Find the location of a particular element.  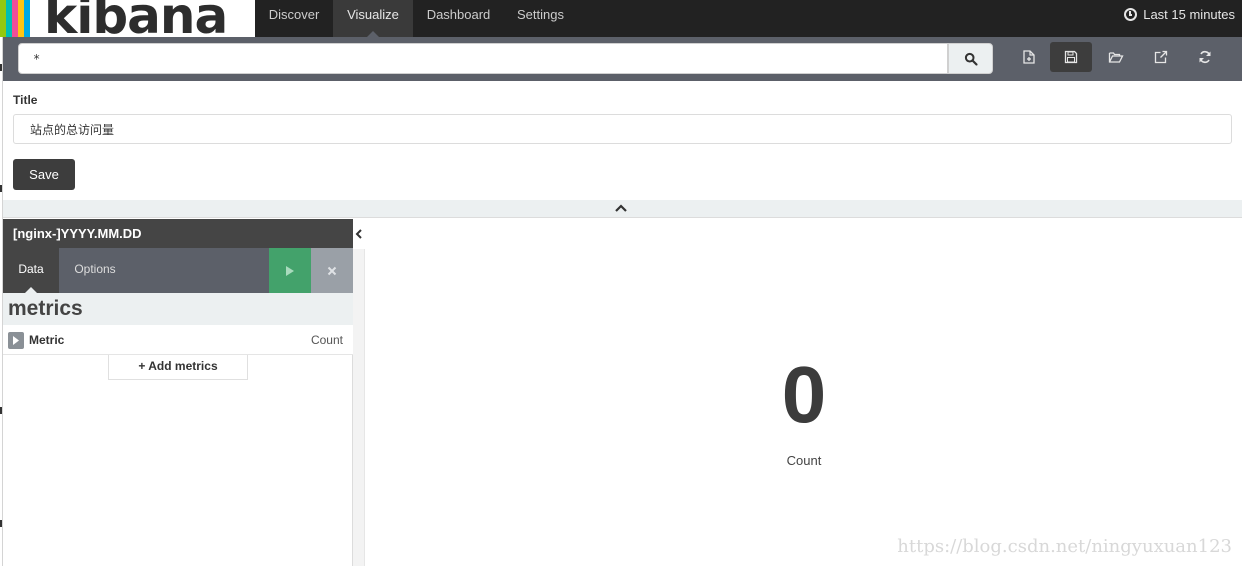

add-metrics-button: + Add metrics is located at coordinates (178, 367).